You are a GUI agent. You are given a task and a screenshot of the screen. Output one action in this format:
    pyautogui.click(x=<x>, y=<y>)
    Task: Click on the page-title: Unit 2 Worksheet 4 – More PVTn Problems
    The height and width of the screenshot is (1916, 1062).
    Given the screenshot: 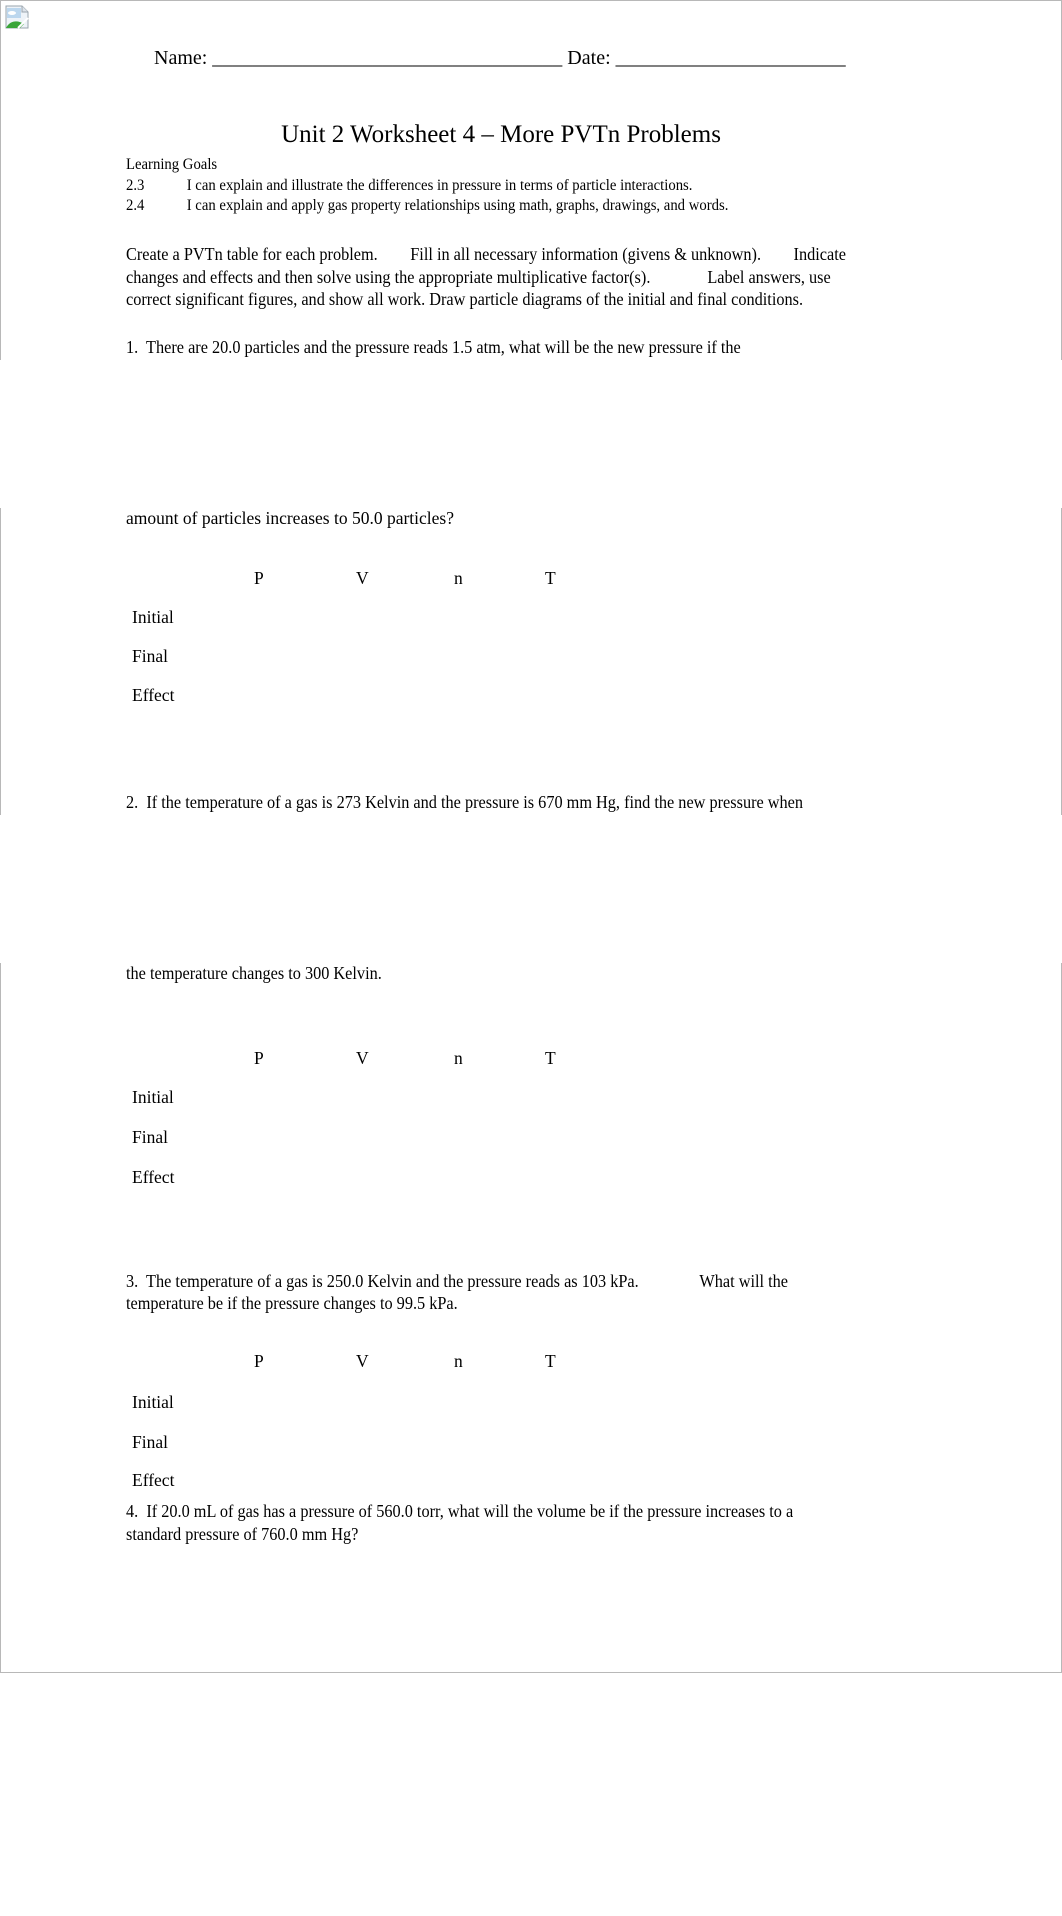 What is the action you would take?
    pyautogui.click(x=501, y=134)
    